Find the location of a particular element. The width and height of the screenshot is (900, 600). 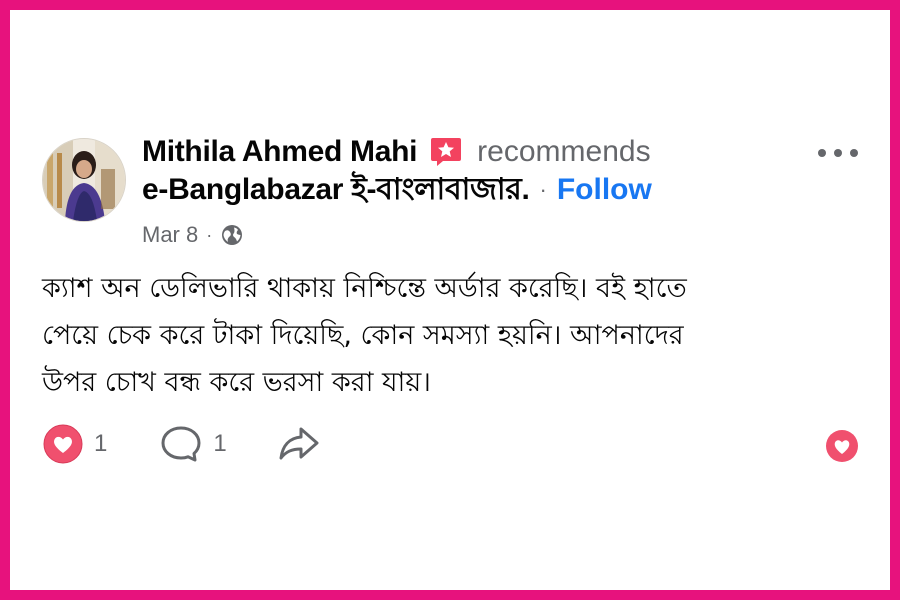

more-horizontal-icon is located at coordinates (838, 153).